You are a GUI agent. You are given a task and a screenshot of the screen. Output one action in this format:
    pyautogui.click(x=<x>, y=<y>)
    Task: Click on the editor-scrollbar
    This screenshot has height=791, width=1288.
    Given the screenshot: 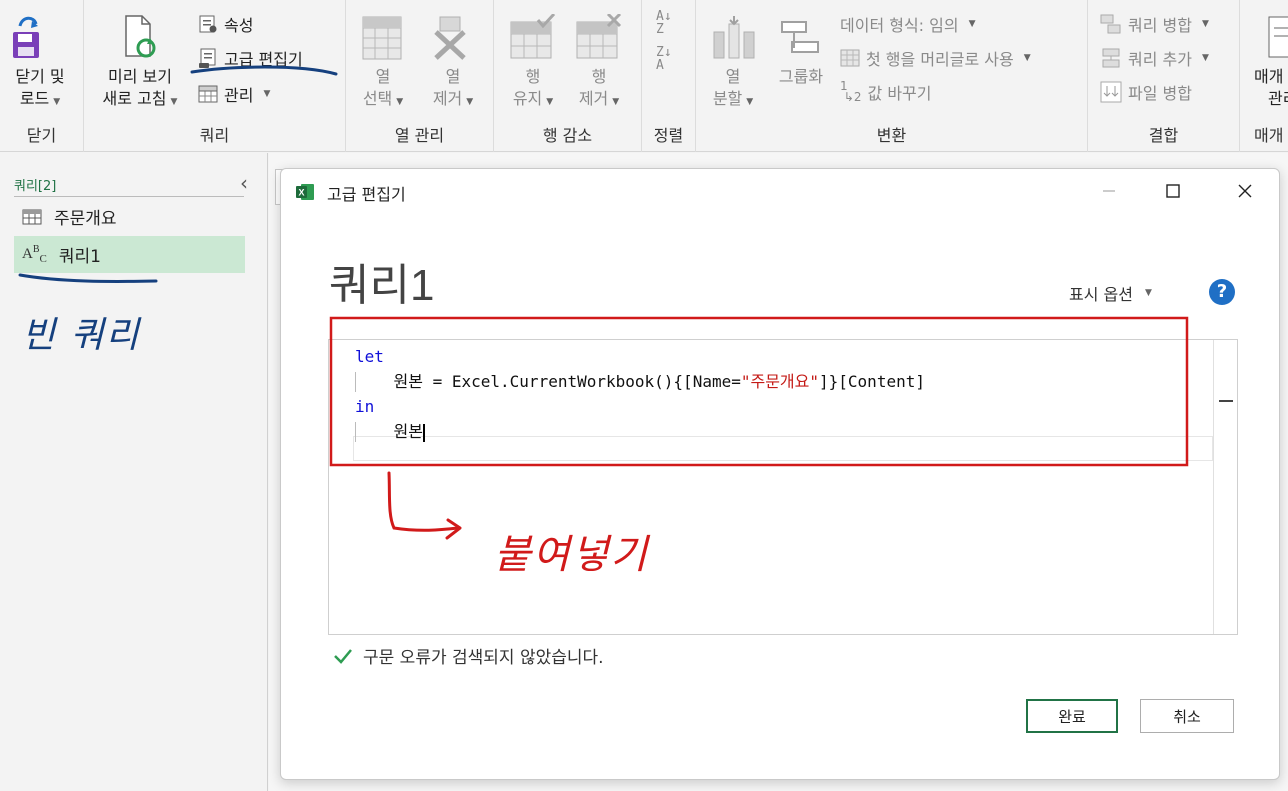 What is the action you would take?
    pyautogui.click(x=1225, y=487)
    